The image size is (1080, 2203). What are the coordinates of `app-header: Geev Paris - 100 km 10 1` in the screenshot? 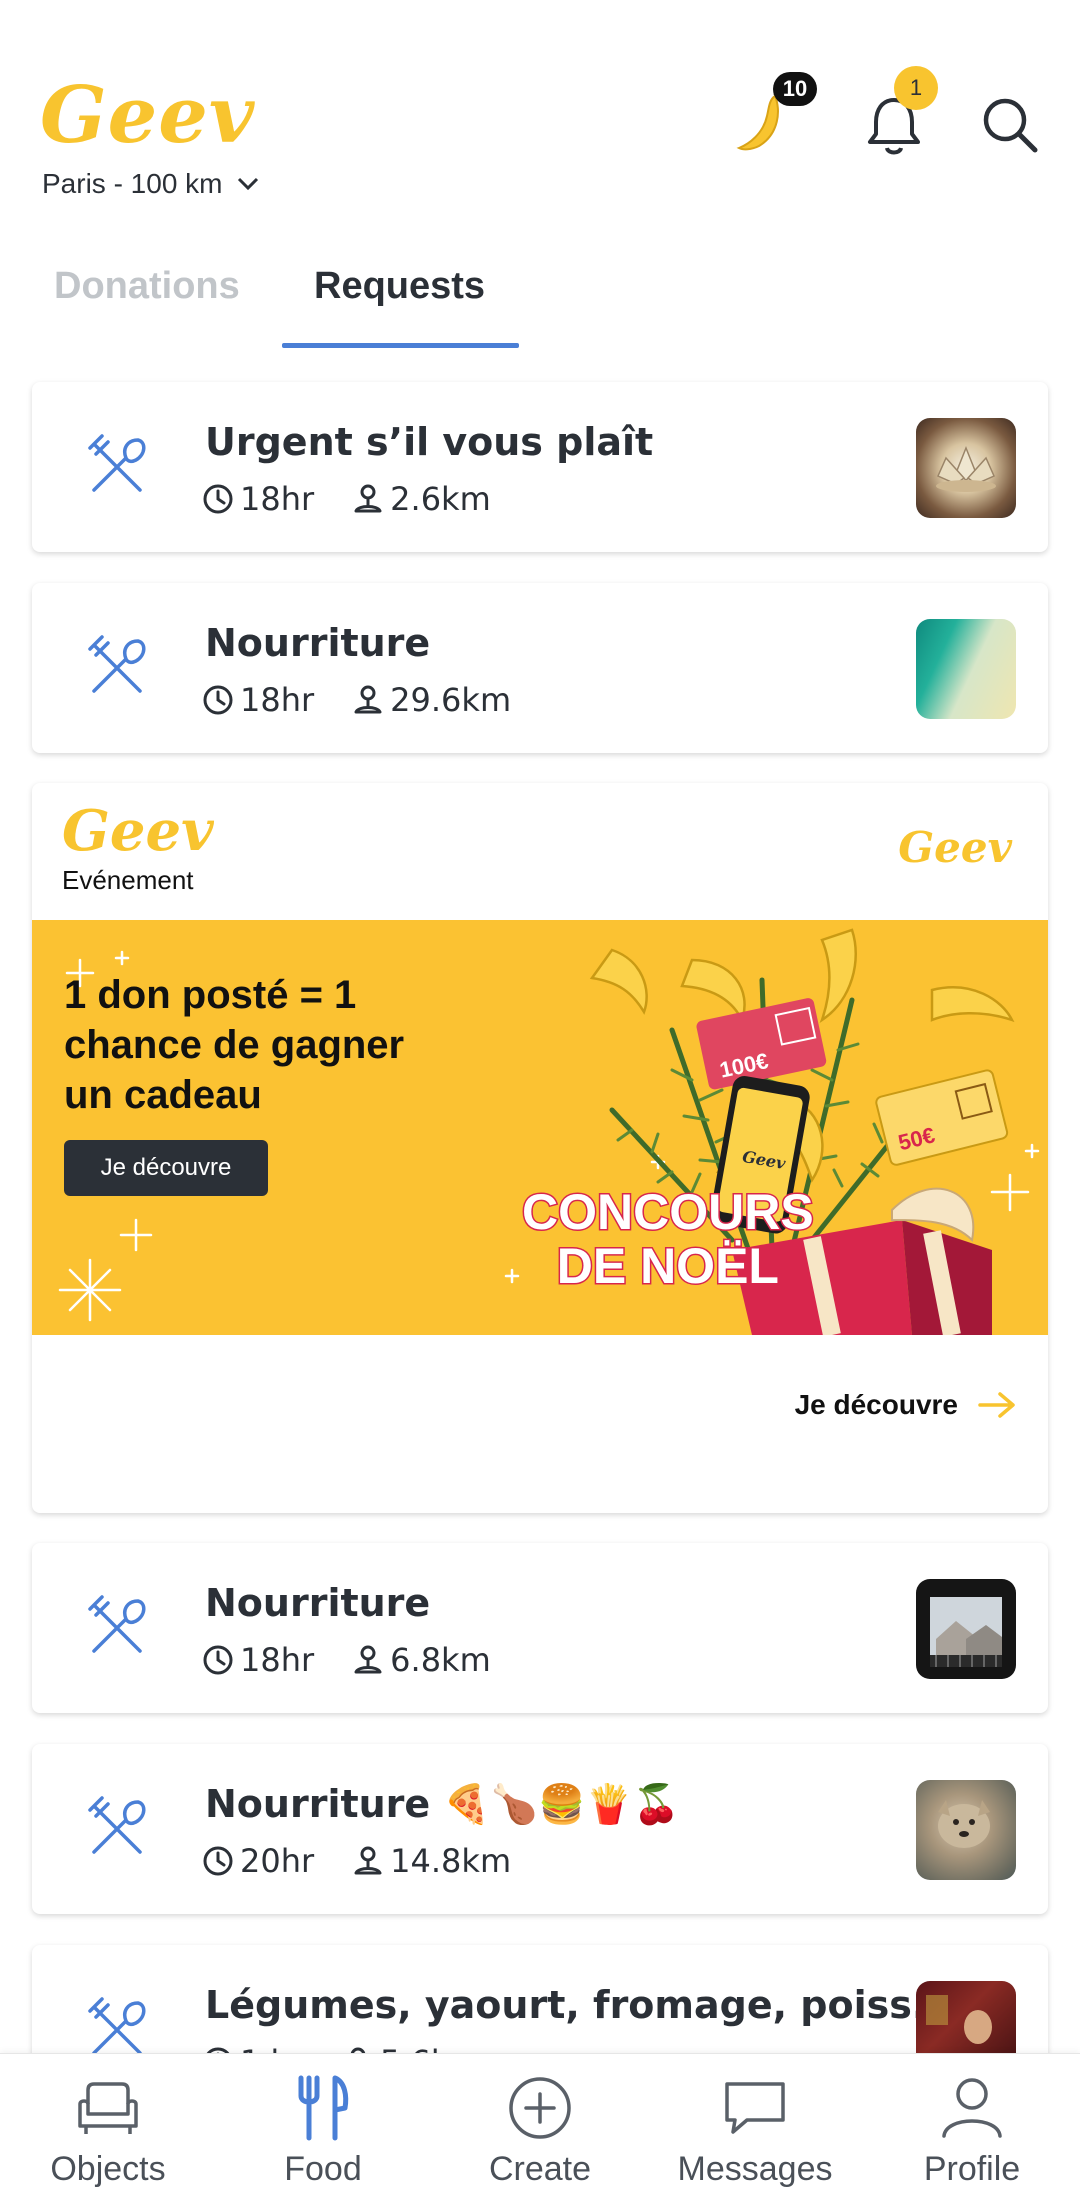 It's located at (540, 120).